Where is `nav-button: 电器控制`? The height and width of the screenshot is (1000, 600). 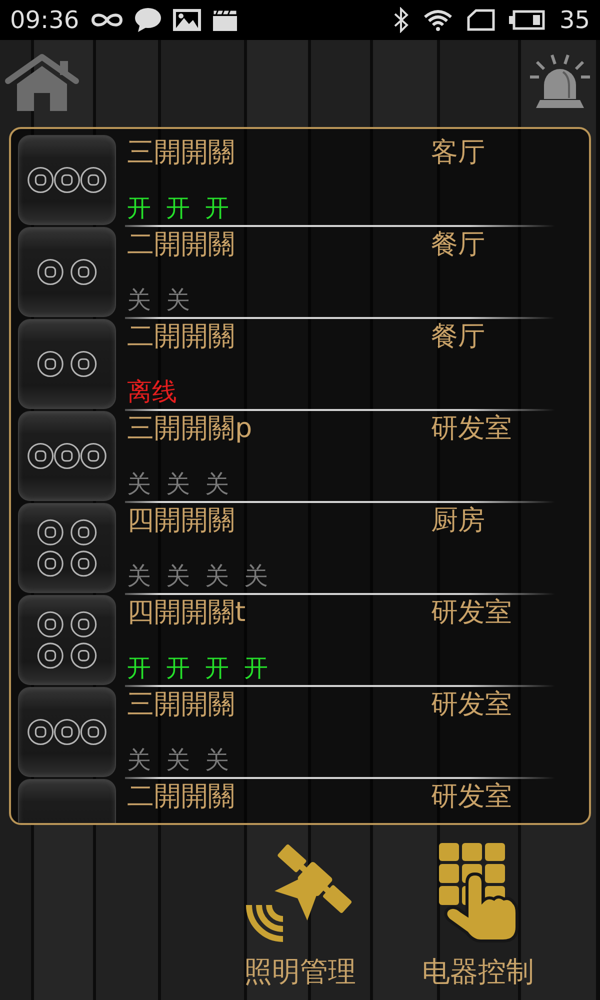
nav-button: 电器控制 is located at coordinates (478, 916).